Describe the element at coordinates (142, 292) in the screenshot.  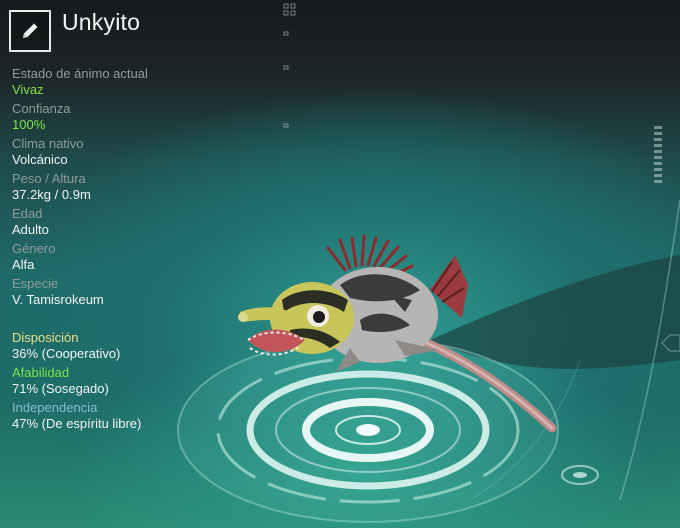
I see `stat-species: Especie V. Tamisrokeum` at that location.